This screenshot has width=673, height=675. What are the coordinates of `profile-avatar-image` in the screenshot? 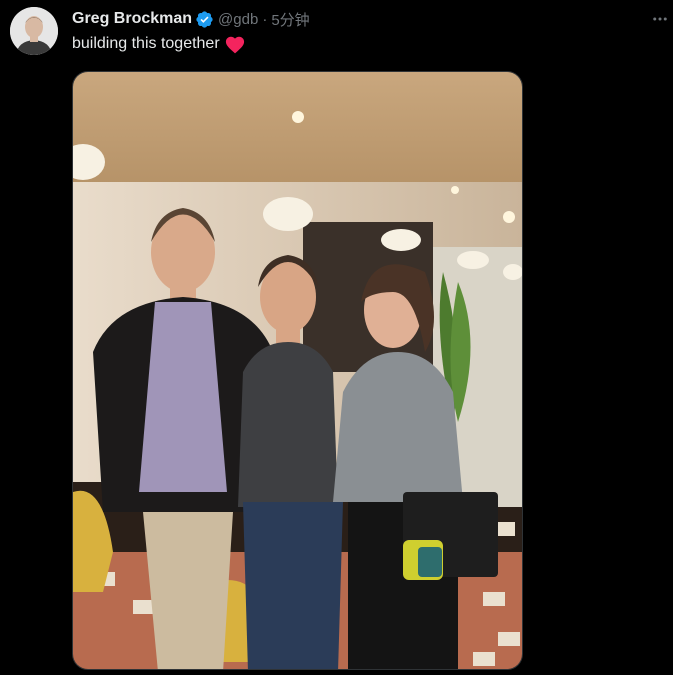 It's located at (34, 31).